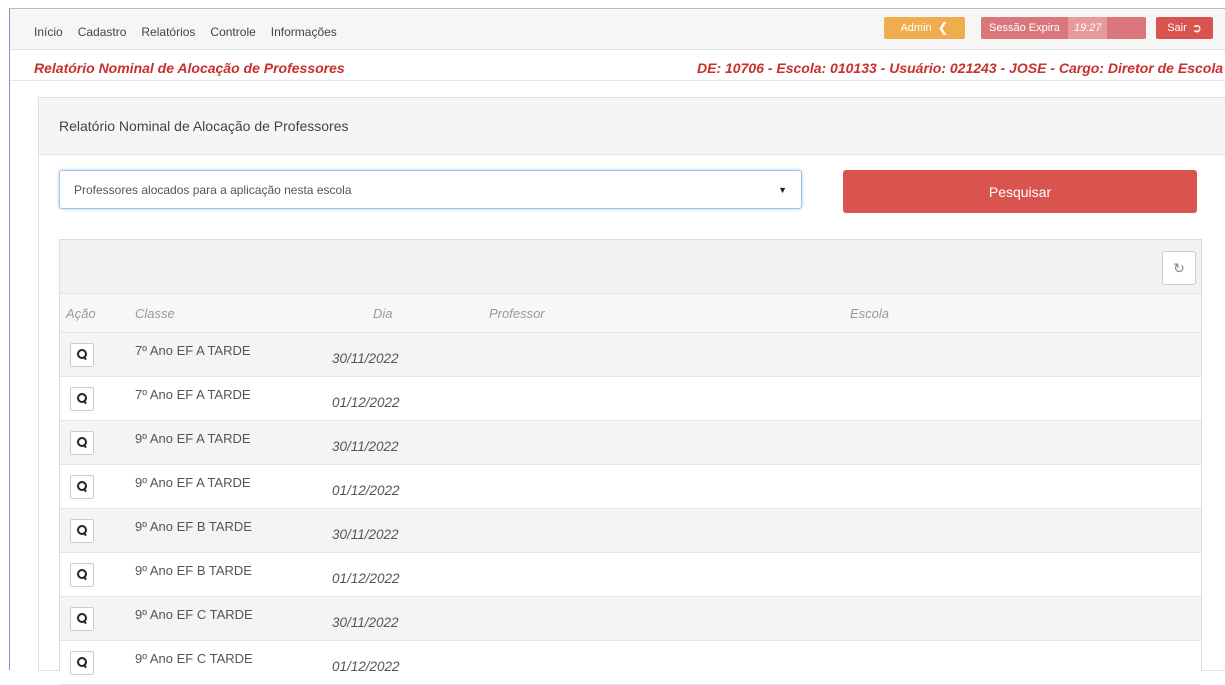  Describe the element at coordinates (943, 27) in the screenshot. I see `chevron-left-icon: ❮` at that location.